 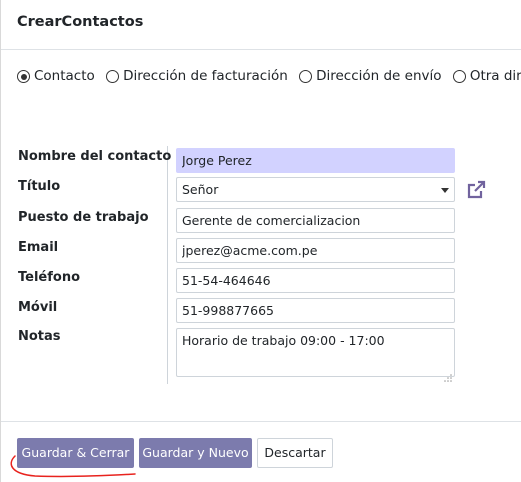 I want to click on title-select-value: Señor, so click(x=200, y=189).